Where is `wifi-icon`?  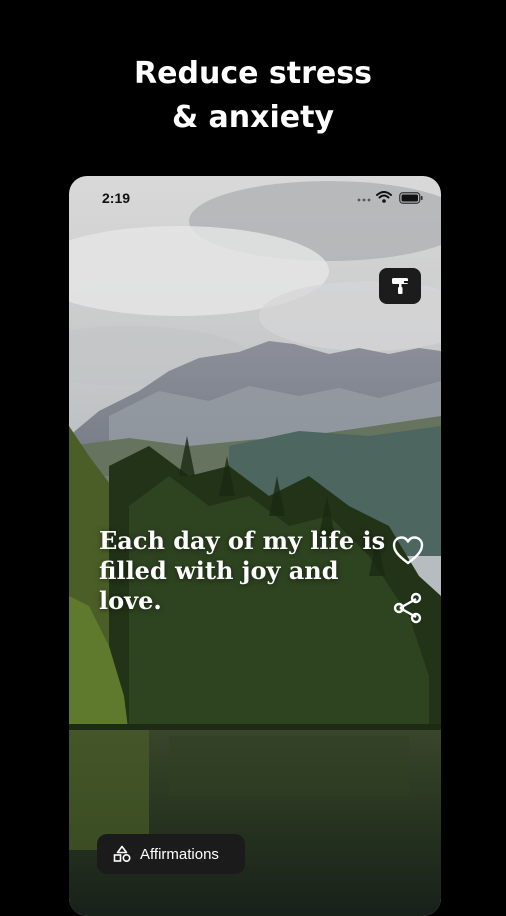 wifi-icon is located at coordinates (384, 197).